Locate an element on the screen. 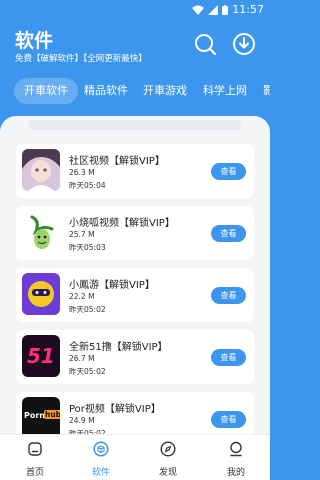  bottom-nav: 首页 软件 发现 我的 is located at coordinates (135, 457).